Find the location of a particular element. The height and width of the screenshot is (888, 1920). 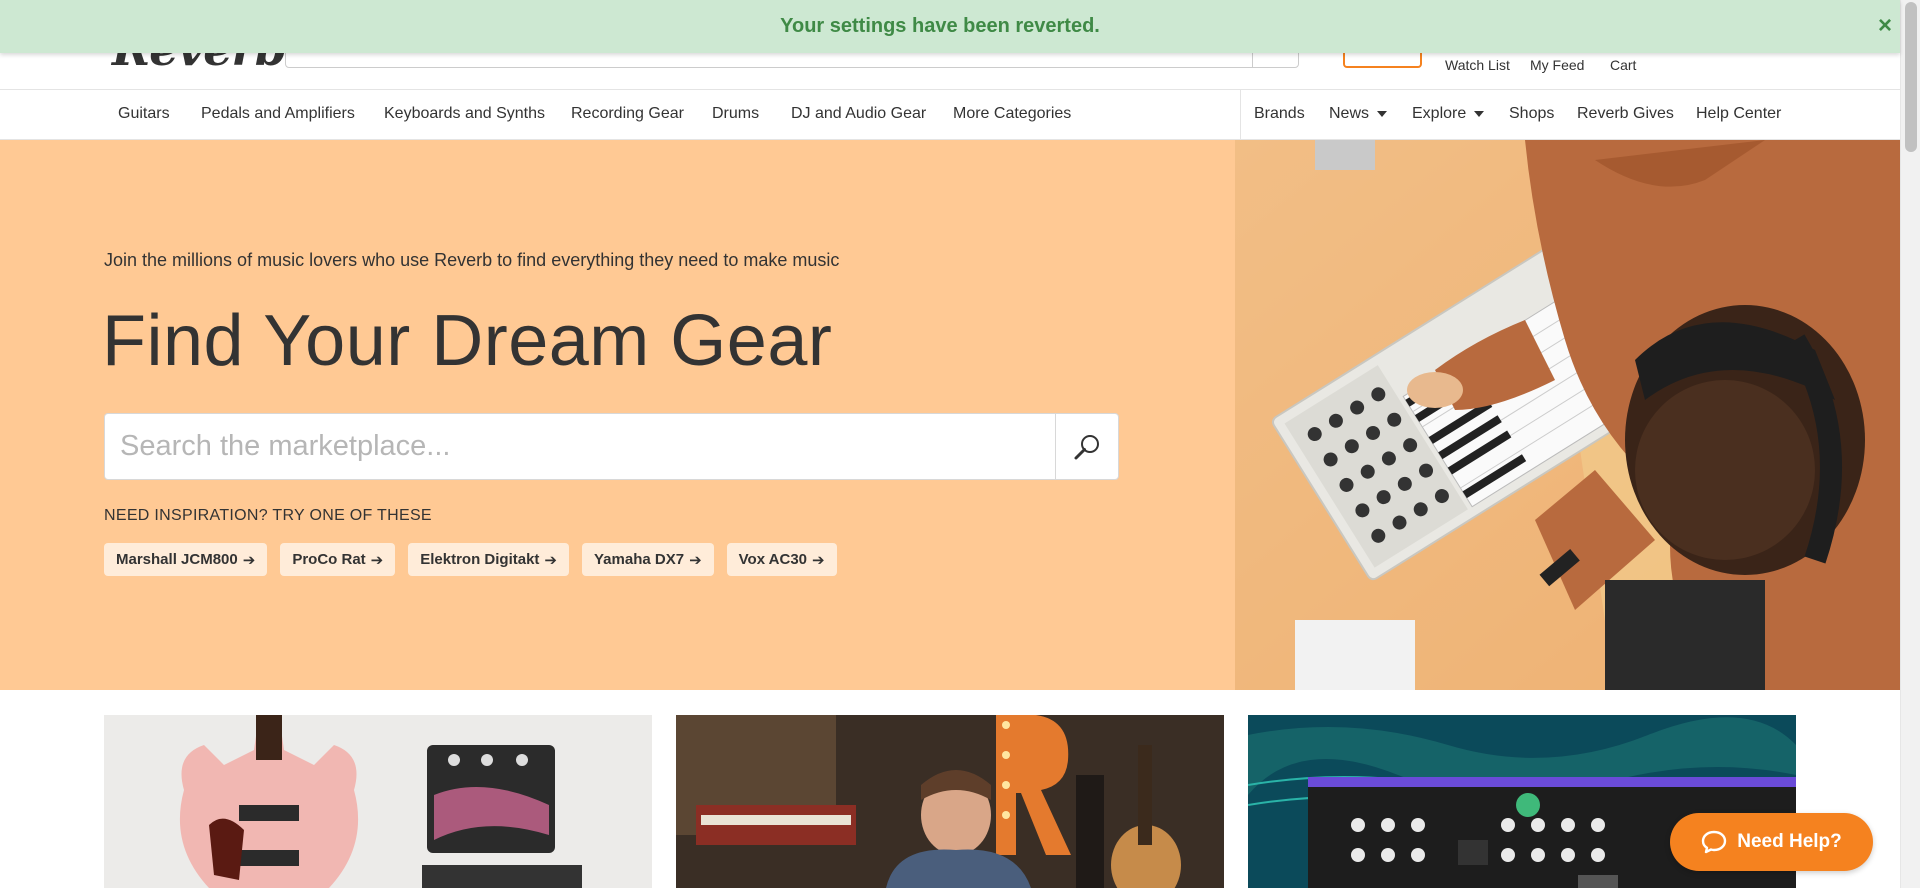

my-feed-link: My Feed is located at coordinates (1557, 65).